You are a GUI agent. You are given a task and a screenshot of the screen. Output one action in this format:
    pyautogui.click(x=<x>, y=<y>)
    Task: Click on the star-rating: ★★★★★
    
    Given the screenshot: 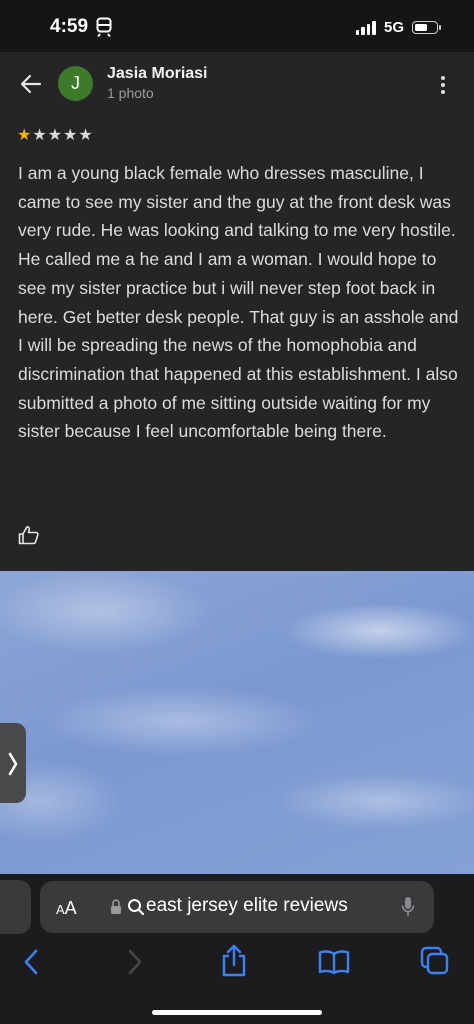 What is the action you would take?
    pyautogui.click(x=55, y=135)
    